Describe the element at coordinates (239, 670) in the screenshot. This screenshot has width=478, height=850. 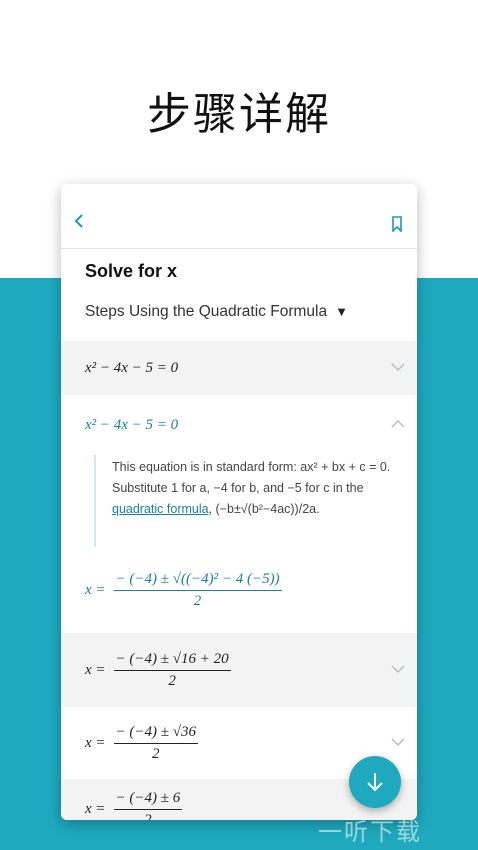
I see `step-row-4: x = − (−4) ± √16 + 20 2` at that location.